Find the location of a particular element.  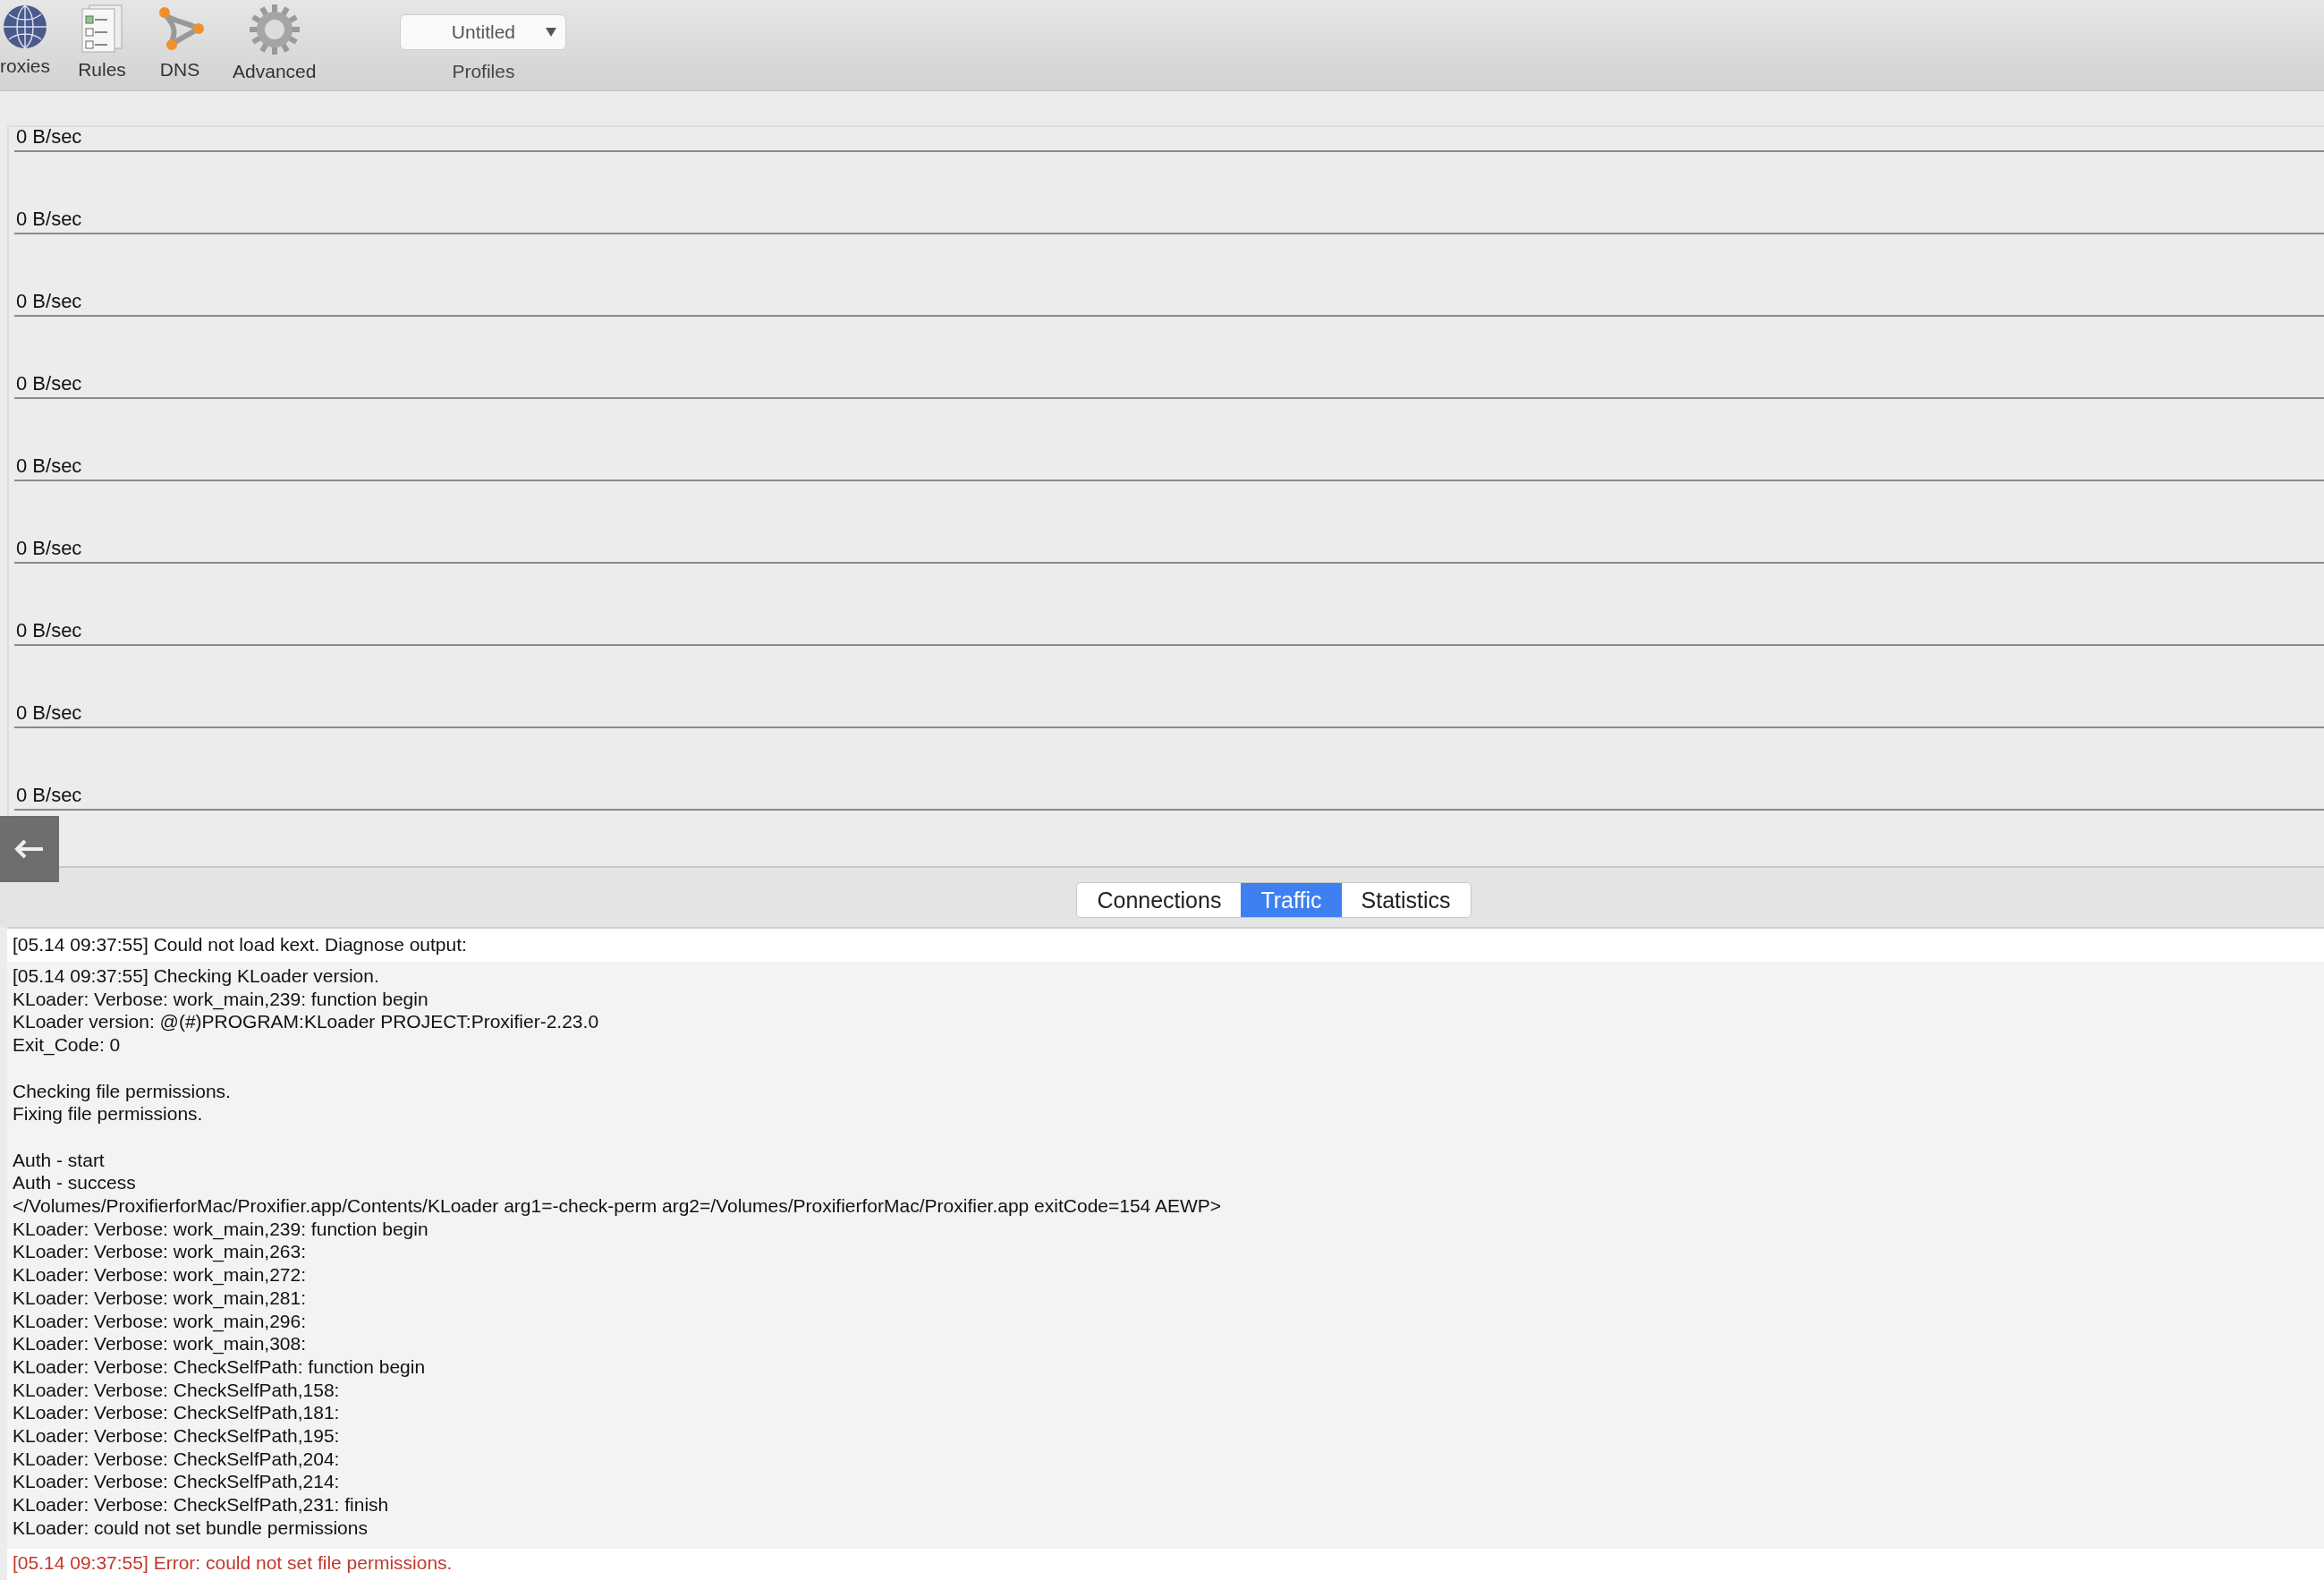

left-arrow-icon is located at coordinates (29, 849).